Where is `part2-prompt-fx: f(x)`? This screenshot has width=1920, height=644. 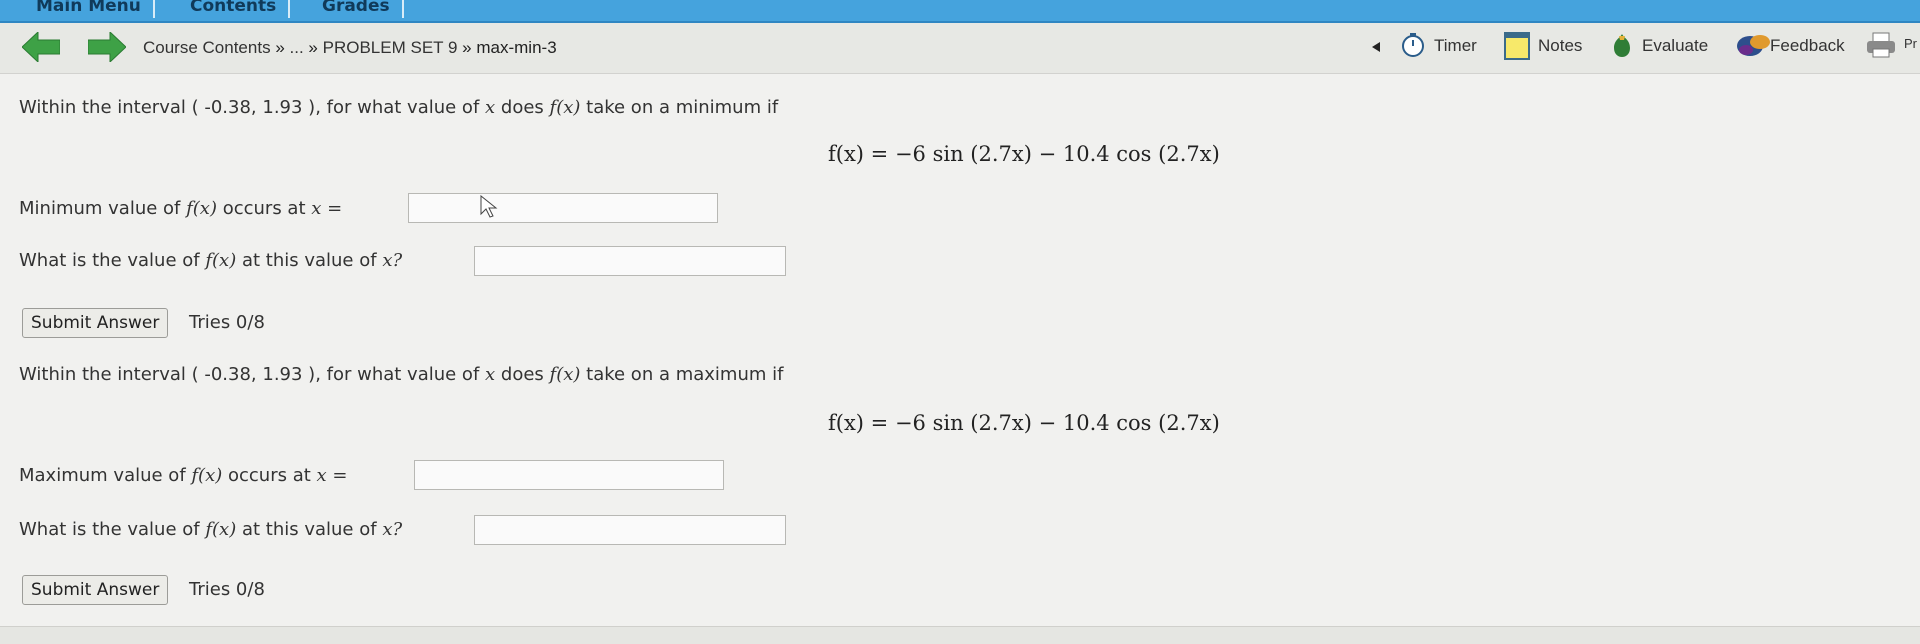
part2-prompt-fx: f(x) is located at coordinates (565, 374).